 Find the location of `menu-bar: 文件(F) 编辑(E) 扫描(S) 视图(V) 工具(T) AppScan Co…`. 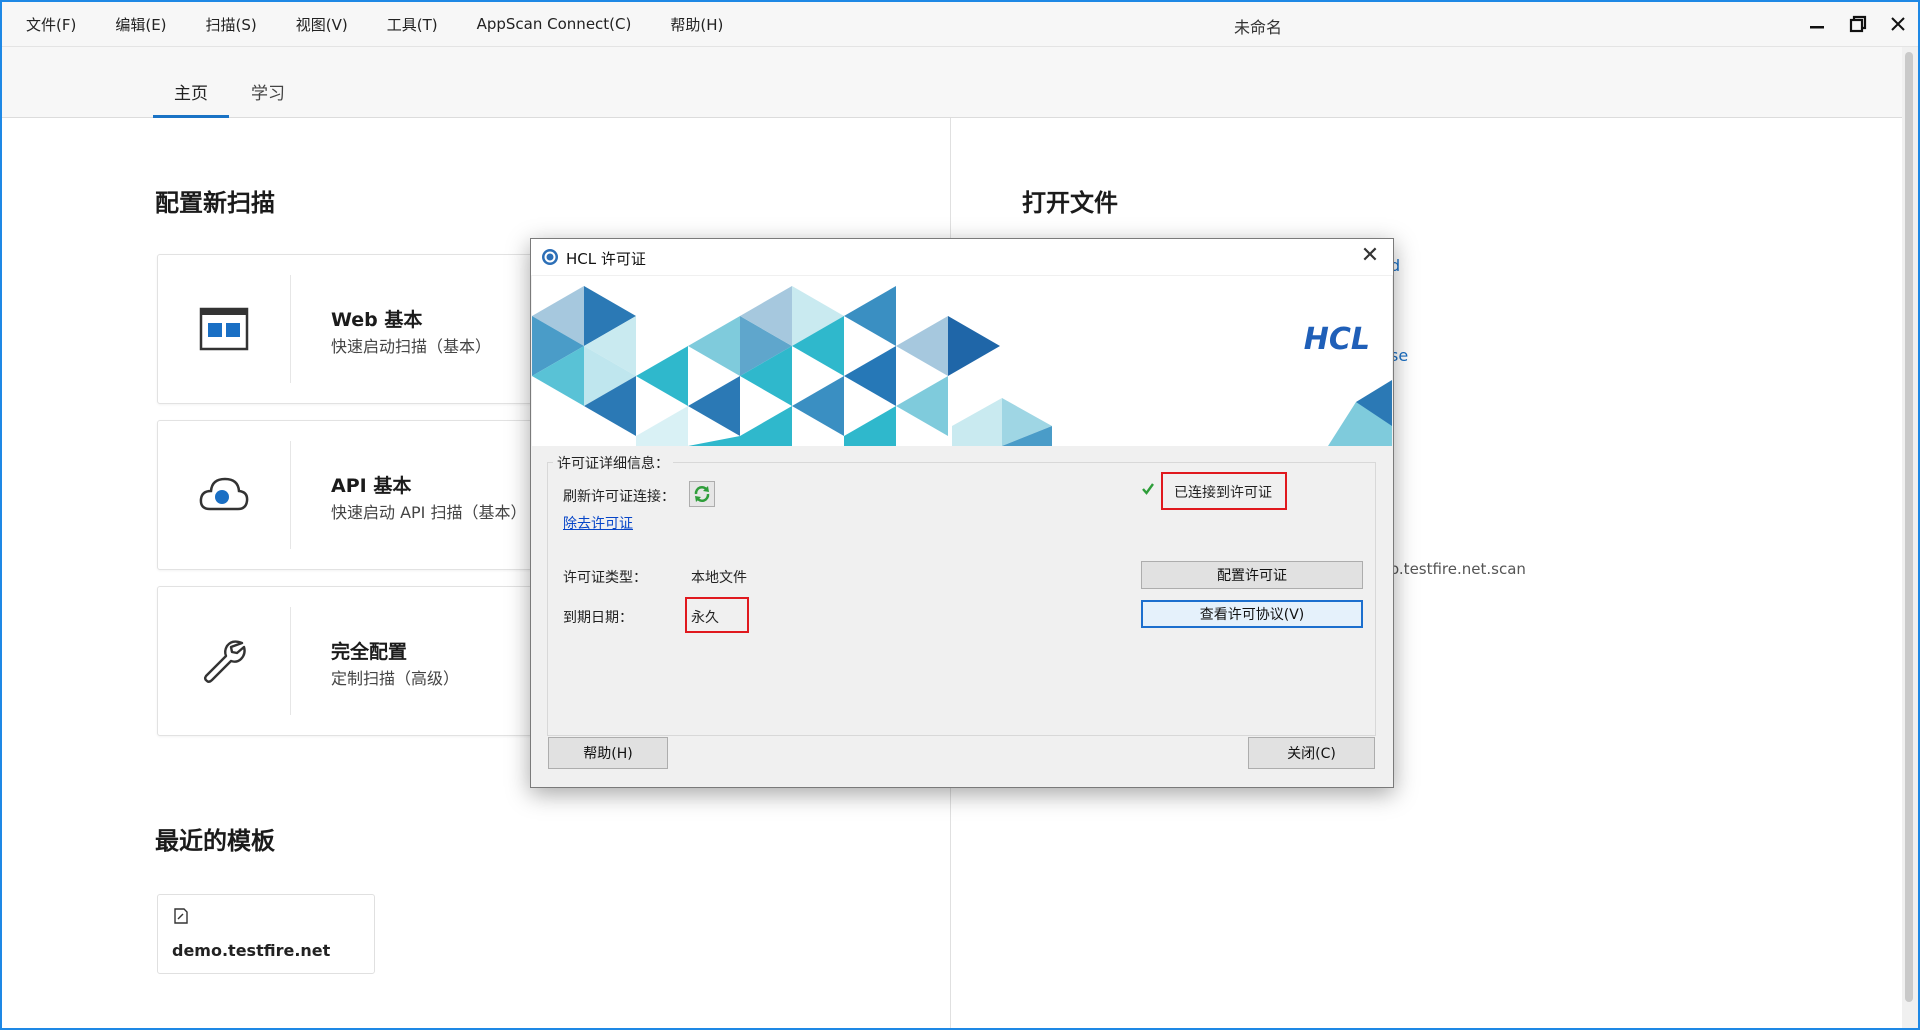

menu-bar: 文件(F) 编辑(E) 扫描(S) 视图(V) 工具(T) AppScan Co… is located at coordinates (384, 24).